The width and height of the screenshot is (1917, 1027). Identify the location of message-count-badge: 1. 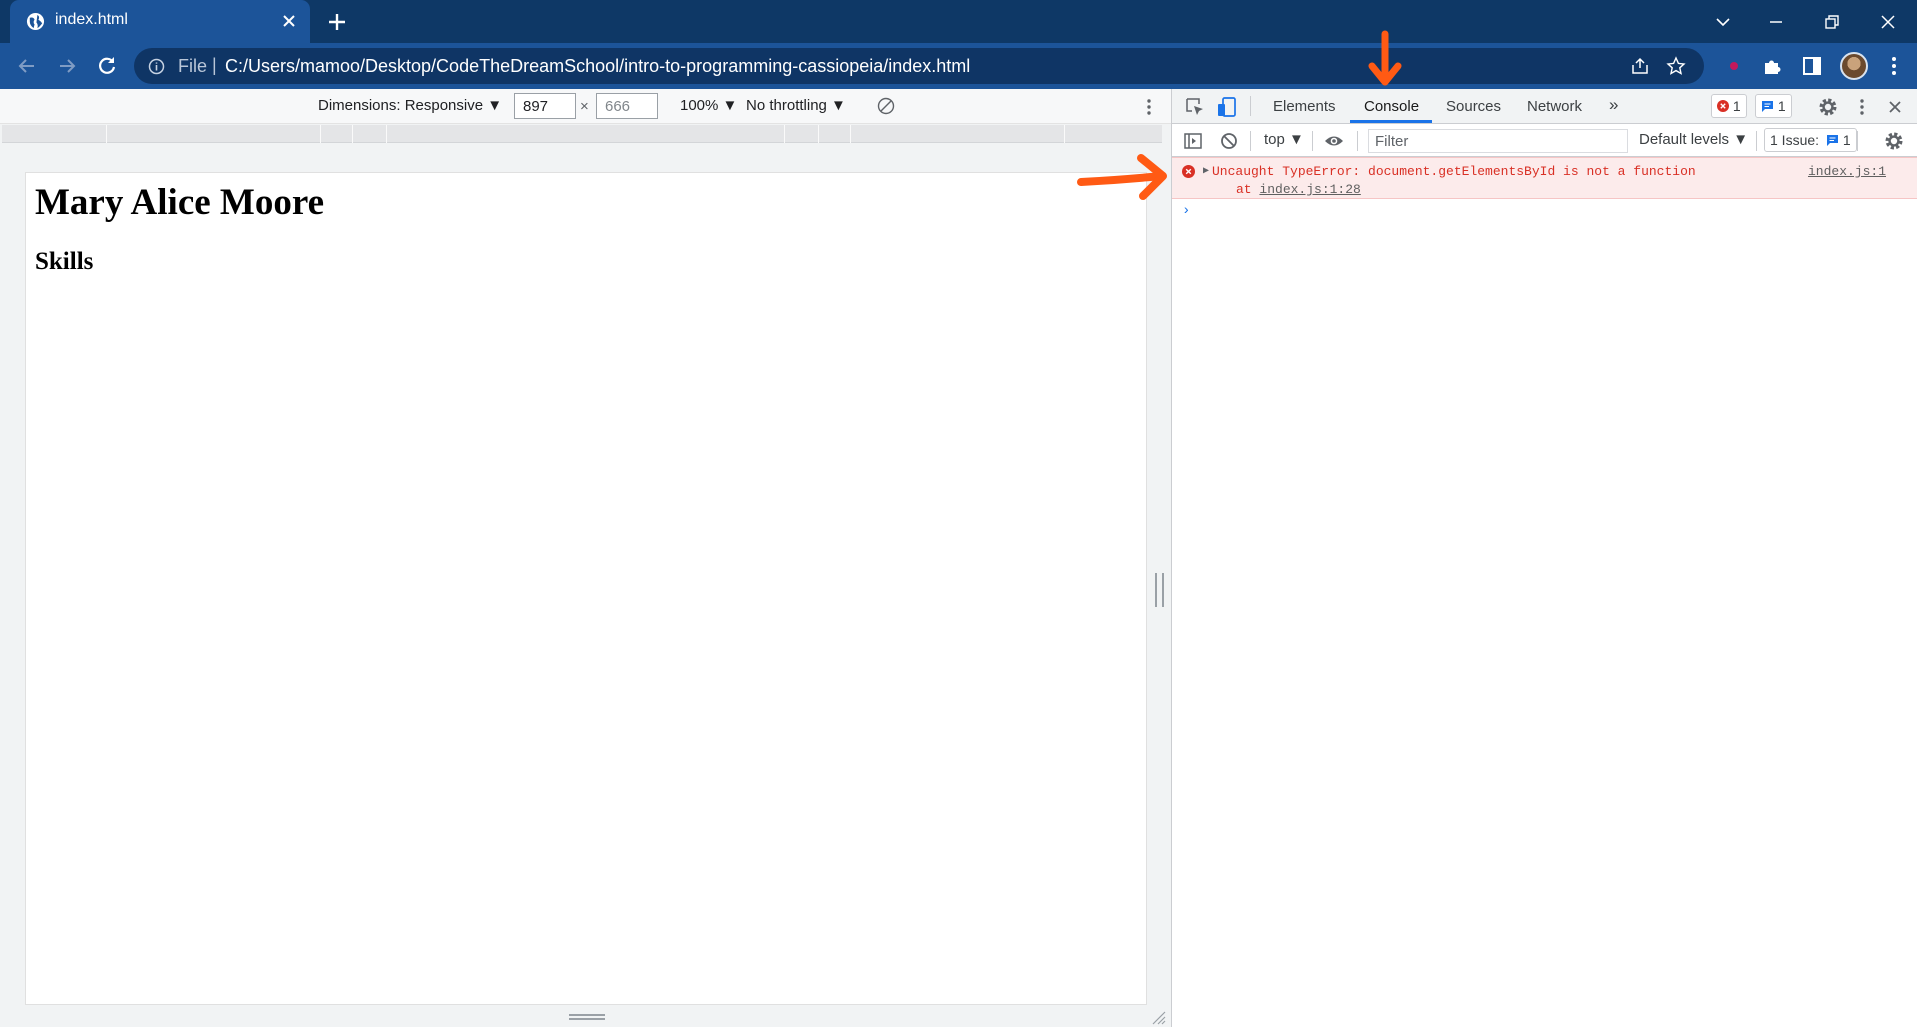
(1773, 106).